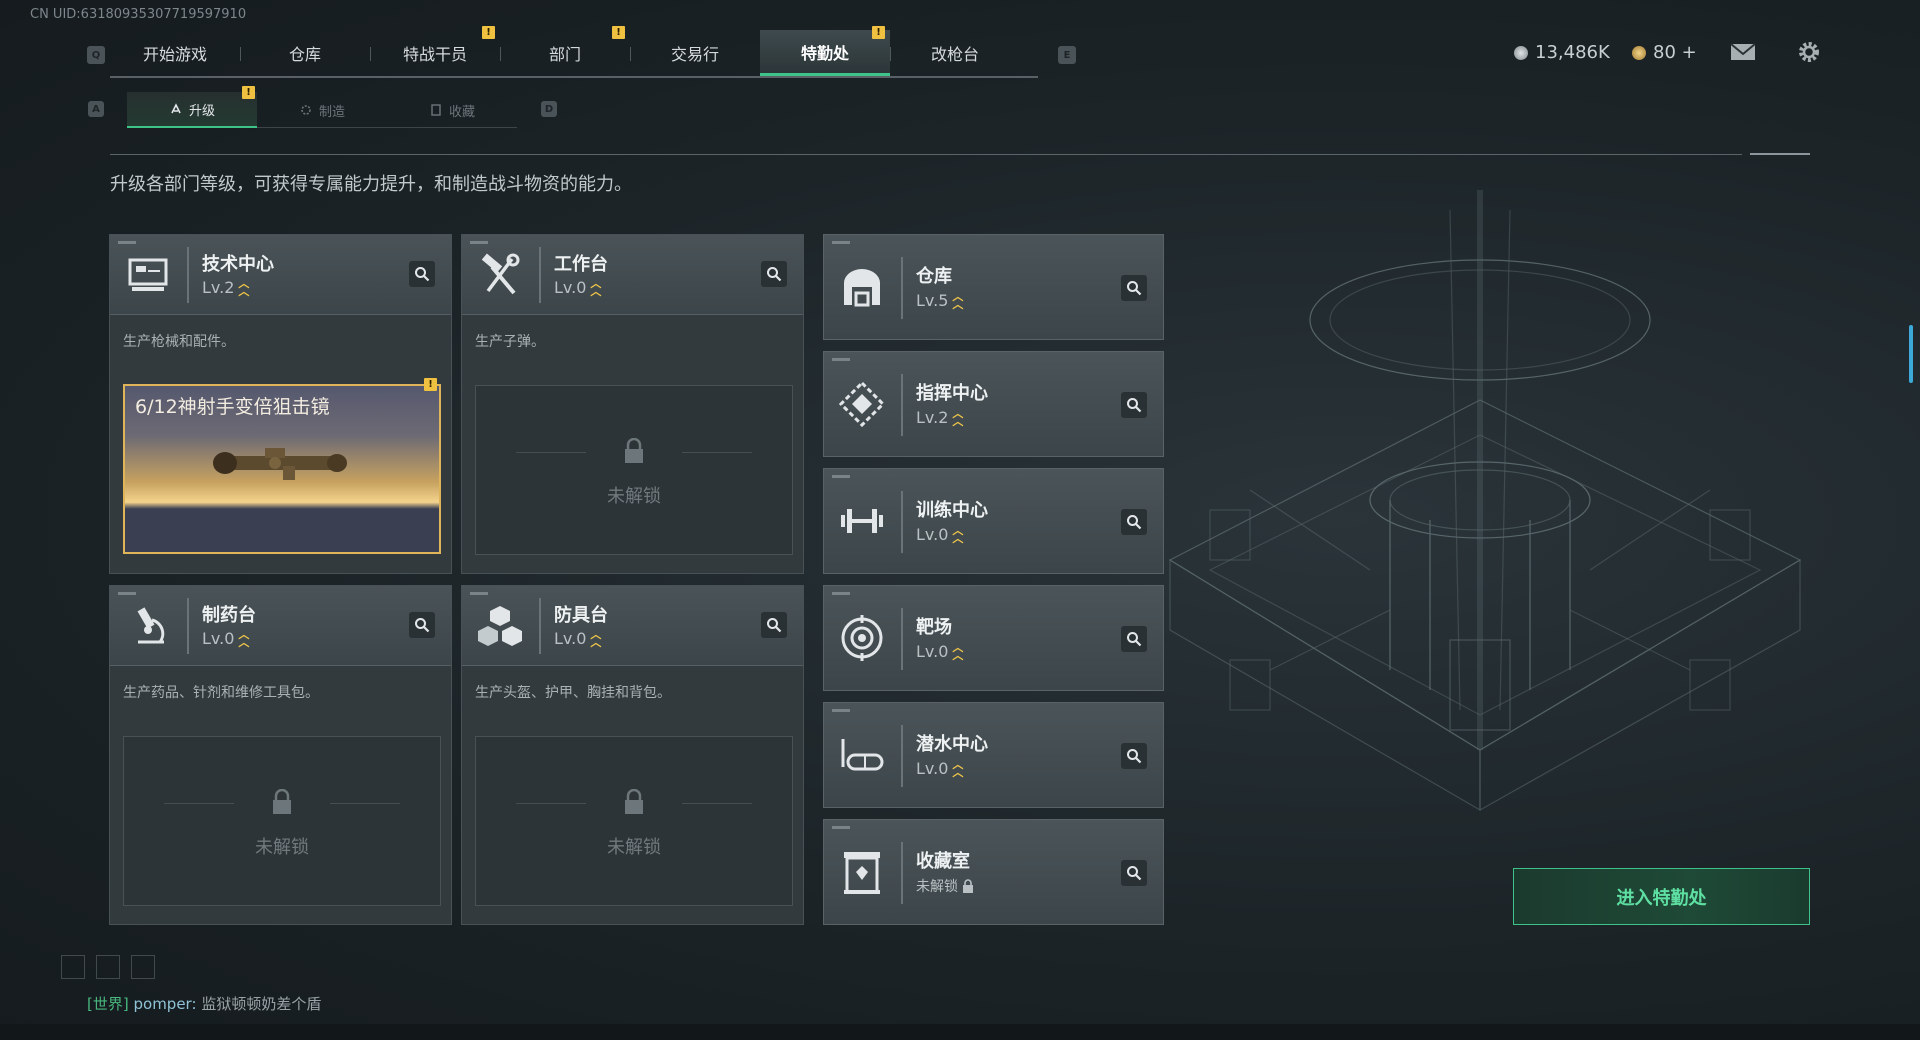 This screenshot has height=1040, width=1920. What do you see at coordinates (176, 108) in the screenshot?
I see `upgrade-icon` at bounding box center [176, 108].